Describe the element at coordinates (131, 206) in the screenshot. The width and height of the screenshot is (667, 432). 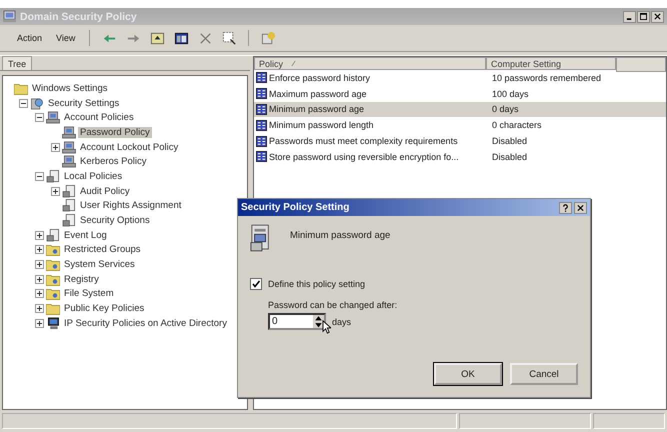
I see `tree-item: User Rights Assignment` at that location.